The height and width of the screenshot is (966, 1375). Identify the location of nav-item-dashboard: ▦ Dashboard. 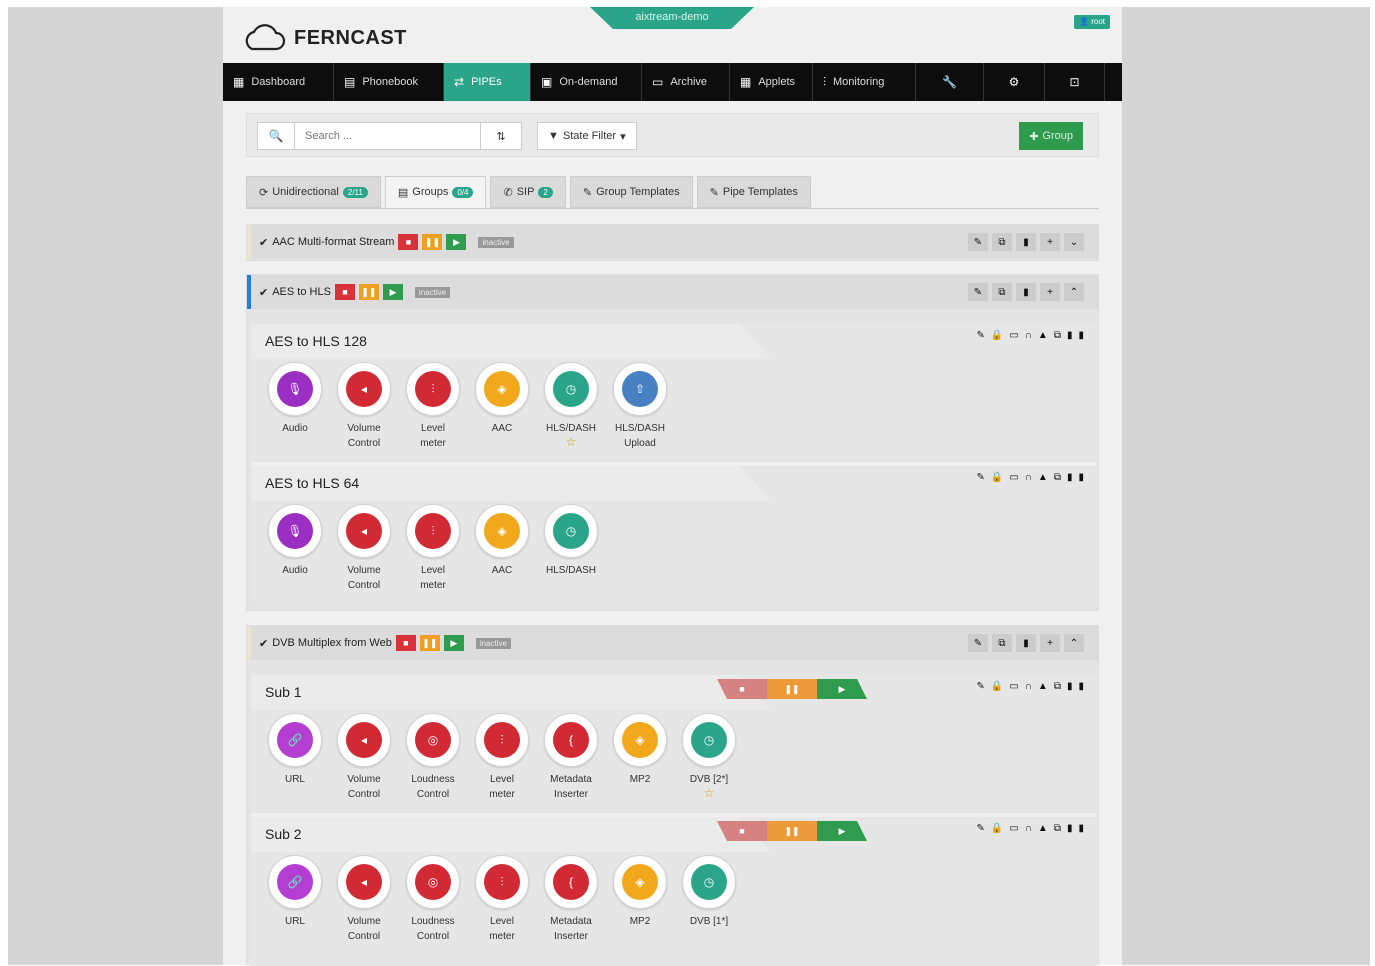
(278, 82).